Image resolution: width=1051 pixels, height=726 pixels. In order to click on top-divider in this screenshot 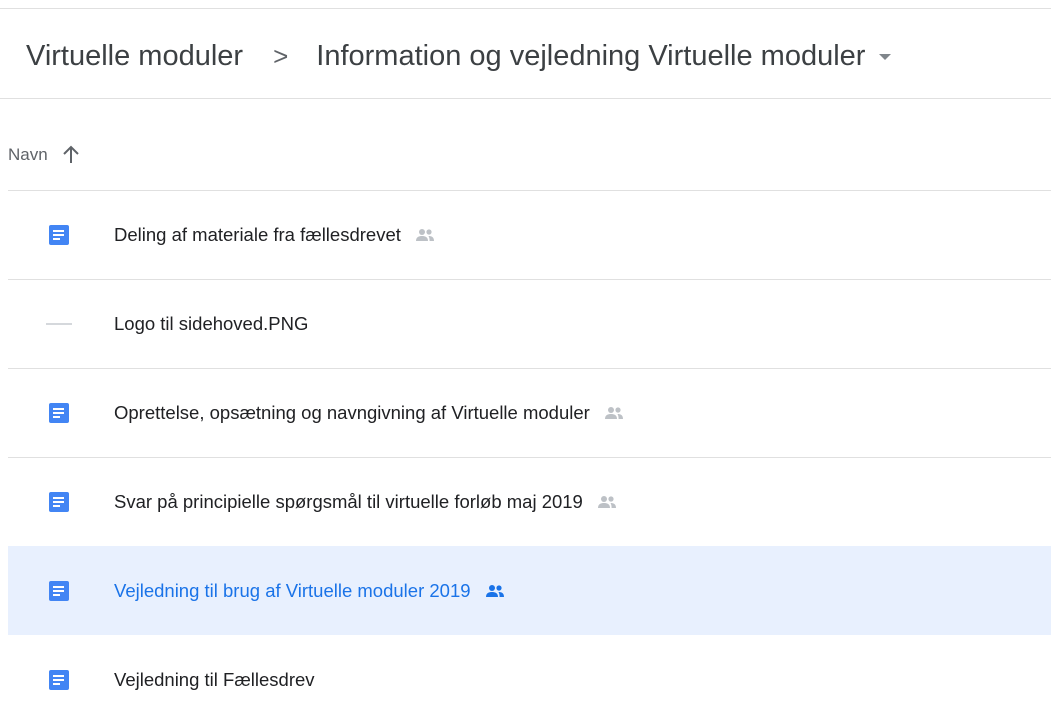, I will do `click(525, 8)`.